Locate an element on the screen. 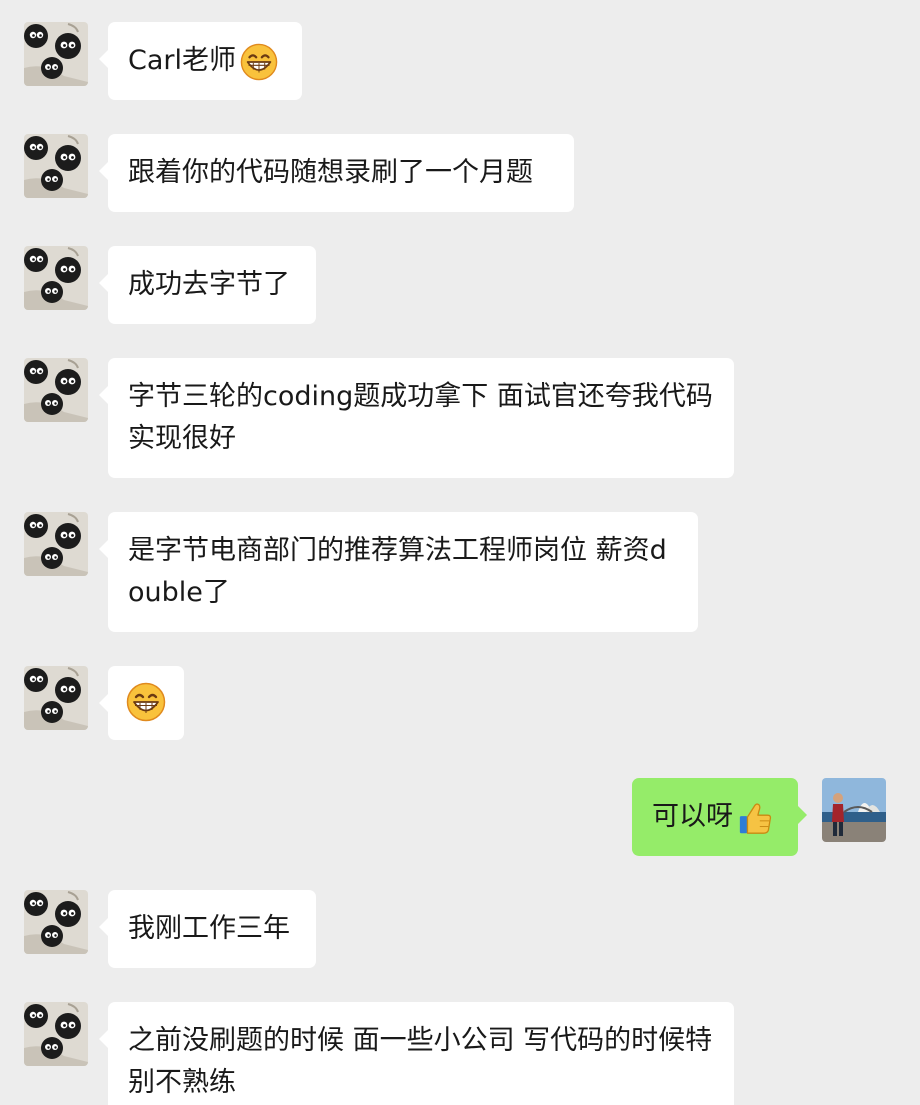 The width and height of the screenshot is (920, 1105). message-row: 是字节电商部门的推荐算法工程师岗位 薪资double了 is located at coordinates (364, 572).